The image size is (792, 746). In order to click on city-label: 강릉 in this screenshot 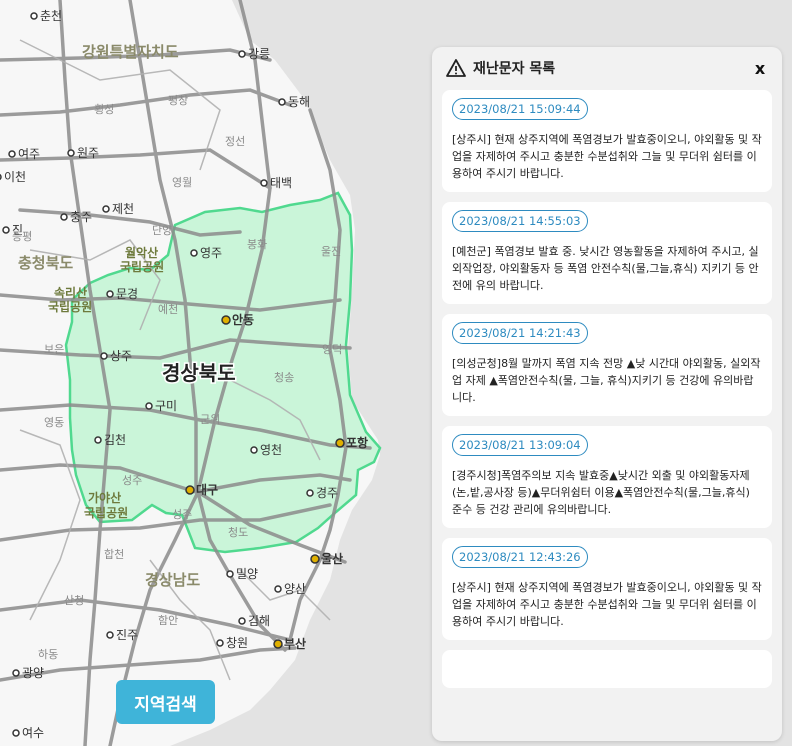, I will do `click(259, 54)`.